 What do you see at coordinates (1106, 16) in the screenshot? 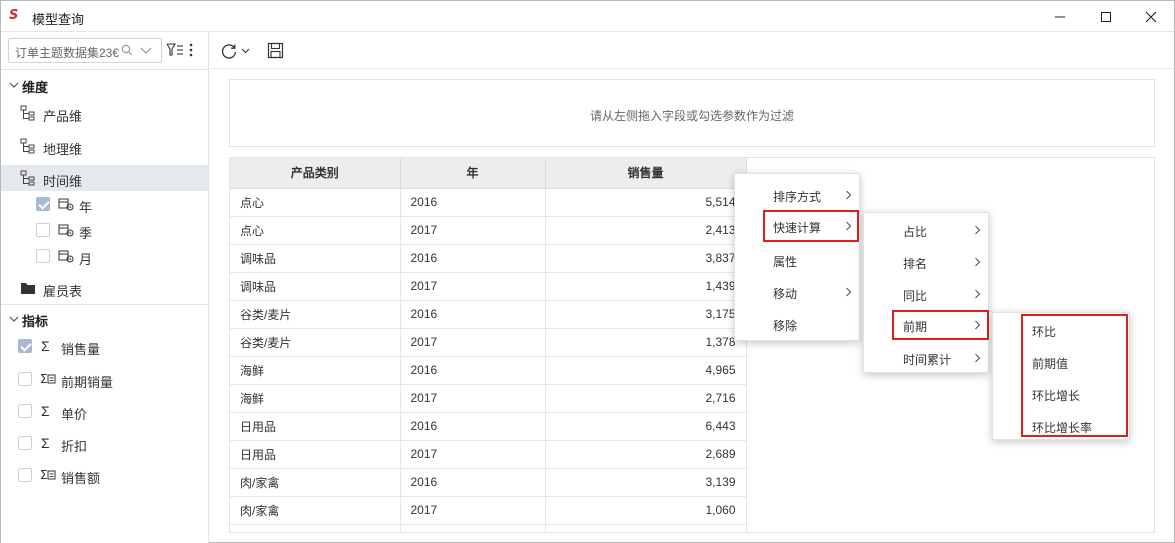
I see `maximize-button` at bounding box center [1106, 16].